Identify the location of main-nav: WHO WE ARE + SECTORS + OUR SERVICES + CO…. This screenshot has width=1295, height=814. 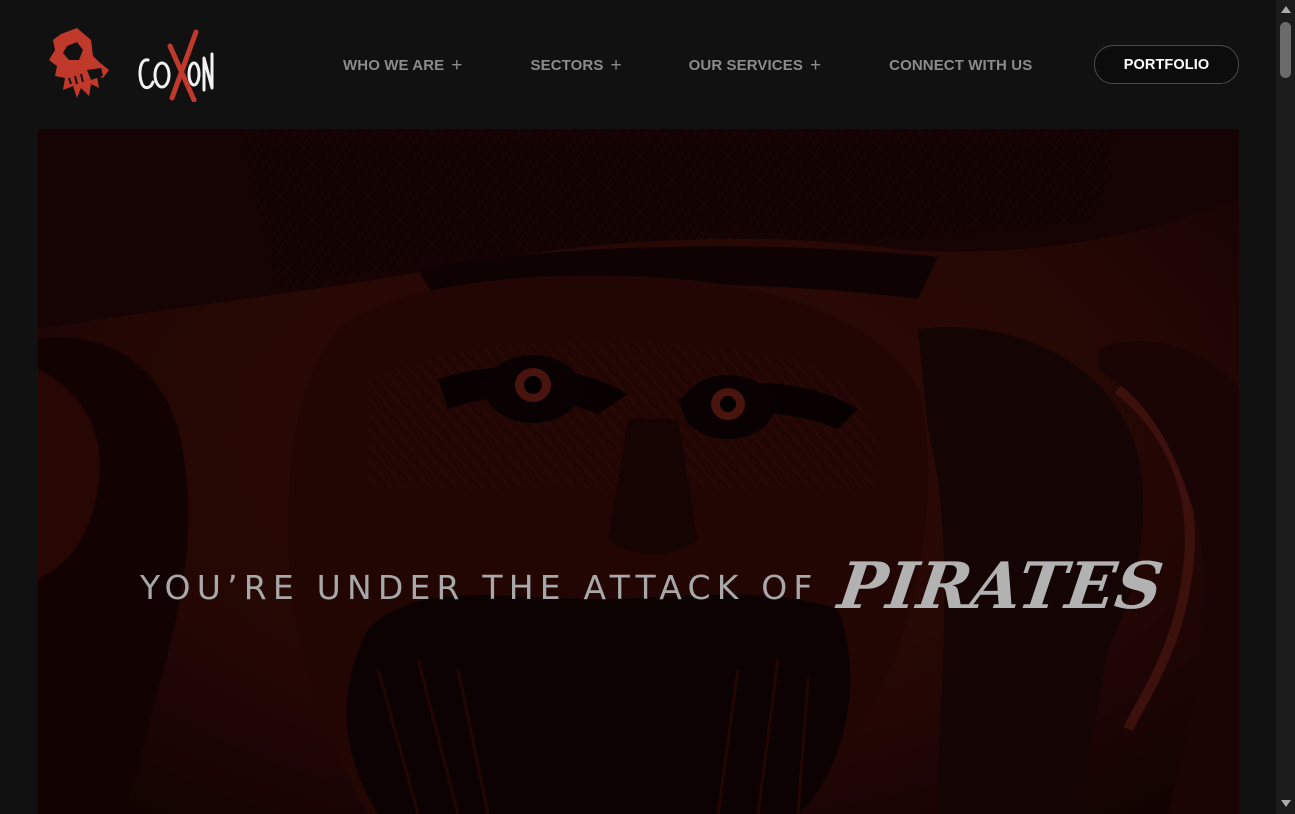
(687, 65).